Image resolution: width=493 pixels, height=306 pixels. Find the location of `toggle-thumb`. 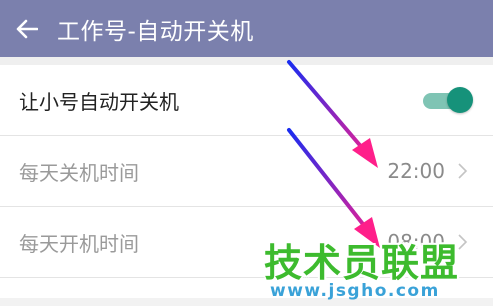

toggle-thumb is located at coordinates (460, 100).